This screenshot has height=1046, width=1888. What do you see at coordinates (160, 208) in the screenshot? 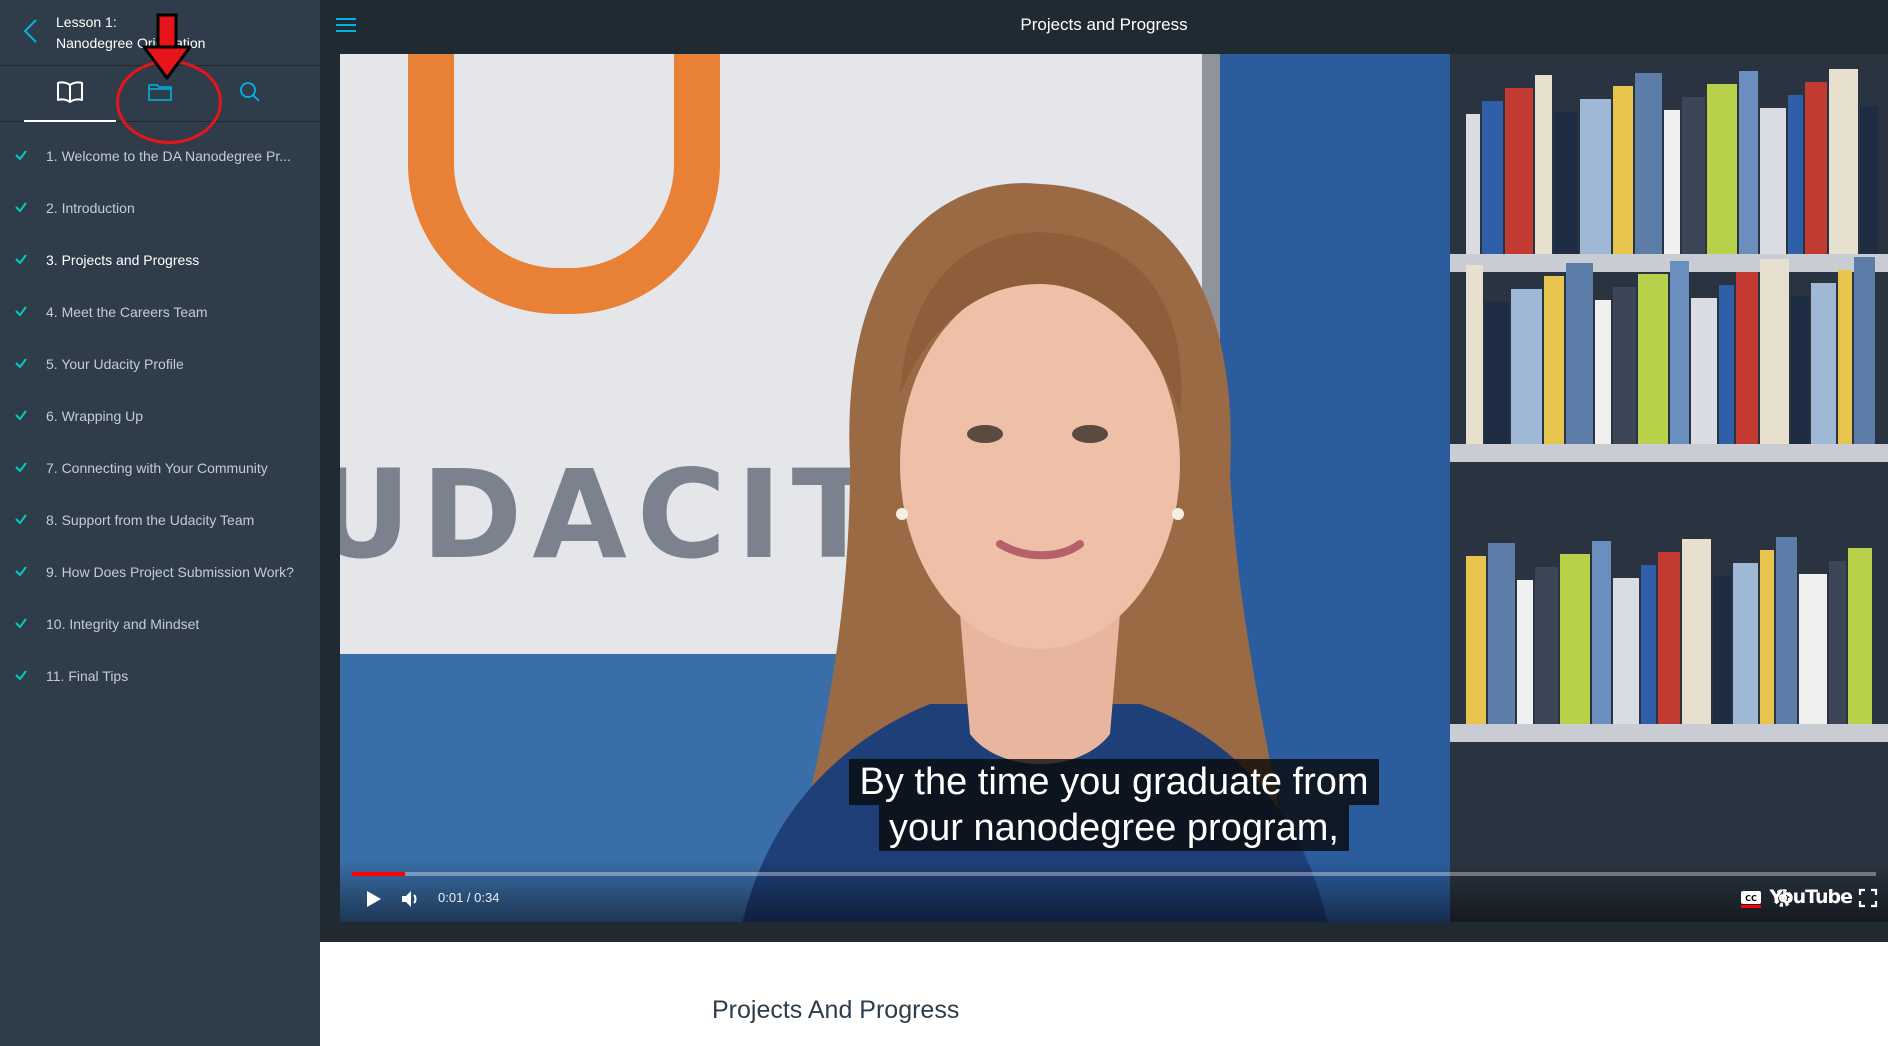
I see `sidebar-item: 2. Introduction` at bounding box center [160, 208].